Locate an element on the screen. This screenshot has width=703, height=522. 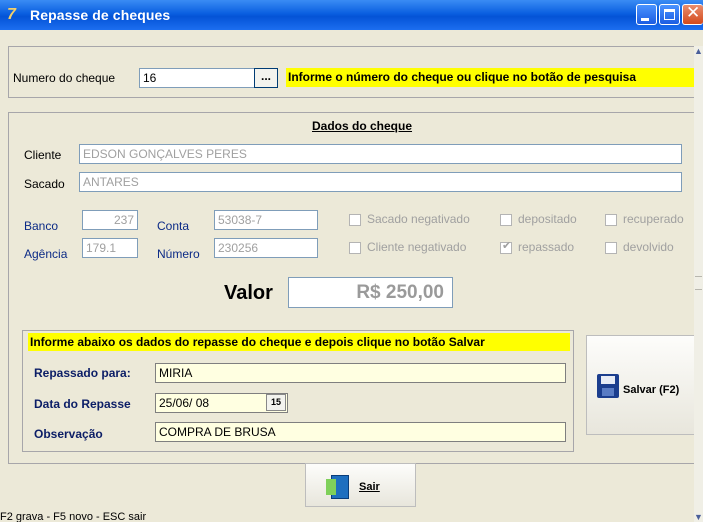
maximize-button is located at coordinates (669, 14).